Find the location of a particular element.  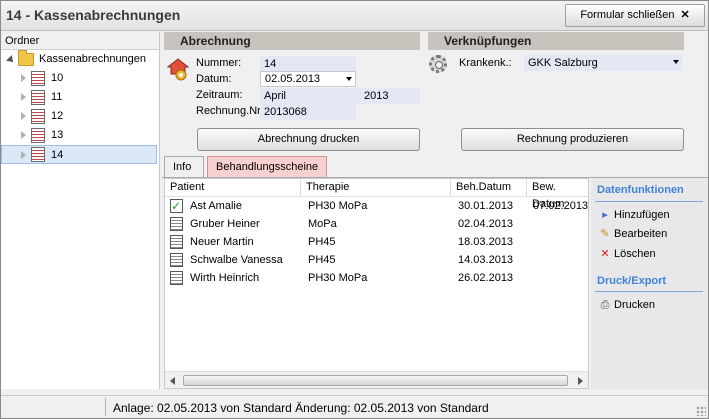

tab-behandlungsscheine: Behandlungsscheine is located at coordinates (267, 167).